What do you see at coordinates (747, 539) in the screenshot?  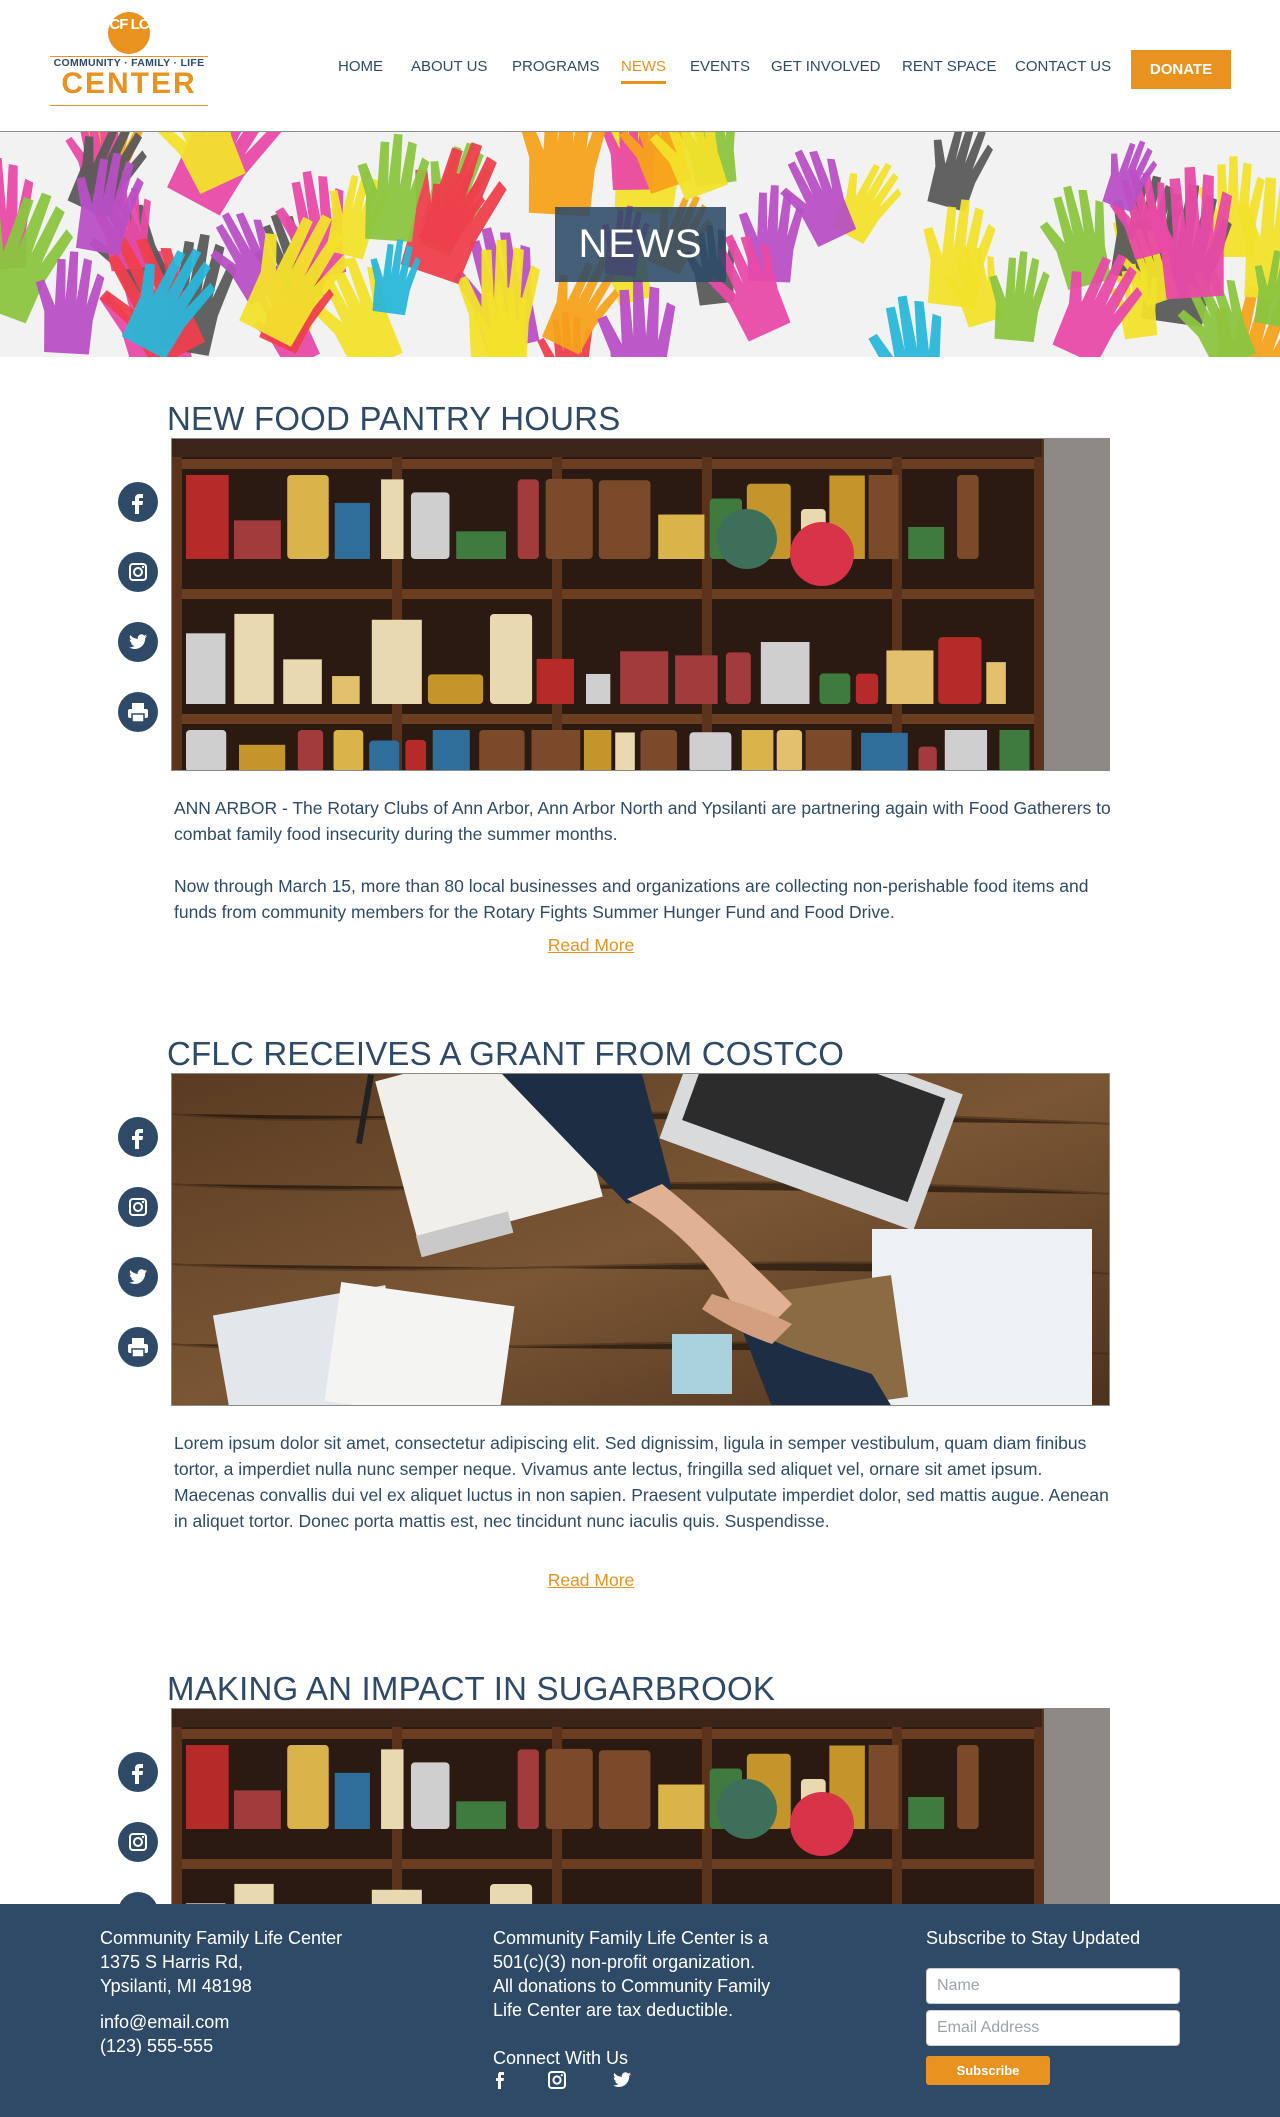 I see `round-tin` at bounding box center [747, 539].